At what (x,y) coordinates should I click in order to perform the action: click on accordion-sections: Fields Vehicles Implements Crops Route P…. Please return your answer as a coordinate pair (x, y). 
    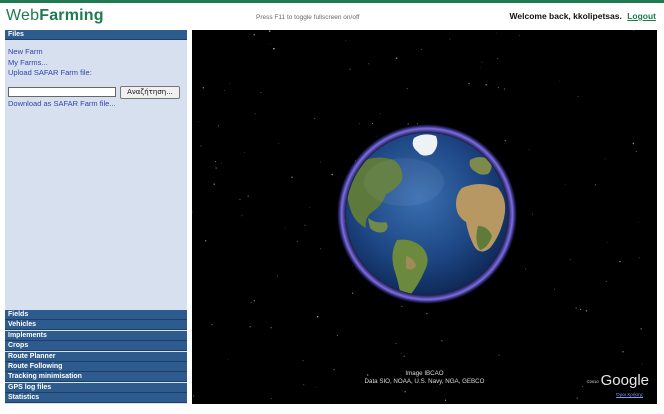
    Looking at the image, I should click on (96, 357).